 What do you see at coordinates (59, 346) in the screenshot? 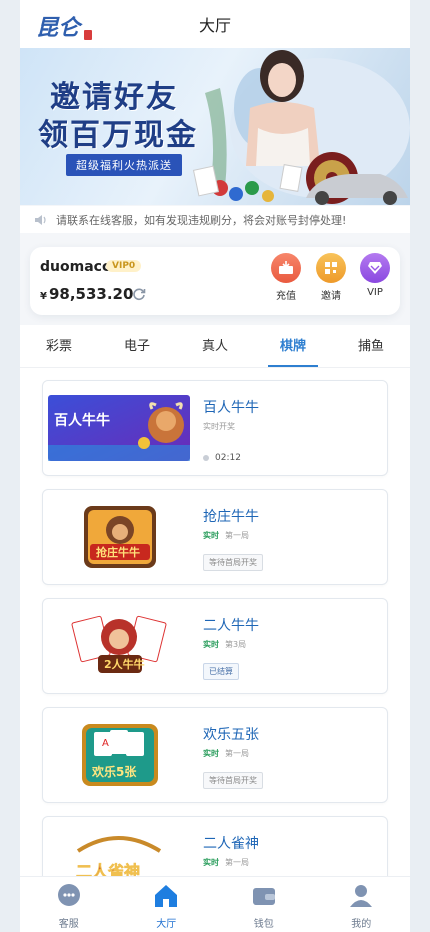
I see `tab-lottery: 彩票` at bounding box center [59, 346].